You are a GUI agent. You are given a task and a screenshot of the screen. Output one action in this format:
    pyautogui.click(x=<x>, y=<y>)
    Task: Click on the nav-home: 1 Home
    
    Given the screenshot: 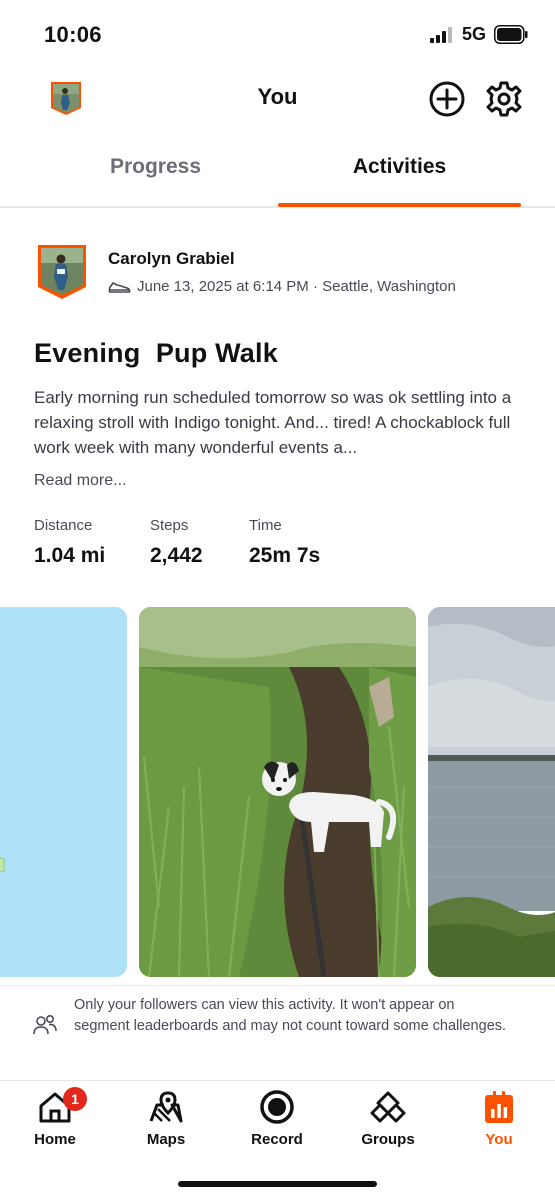 What is the action you would take?
    pyautogui.click(x=55, y=1117)
    